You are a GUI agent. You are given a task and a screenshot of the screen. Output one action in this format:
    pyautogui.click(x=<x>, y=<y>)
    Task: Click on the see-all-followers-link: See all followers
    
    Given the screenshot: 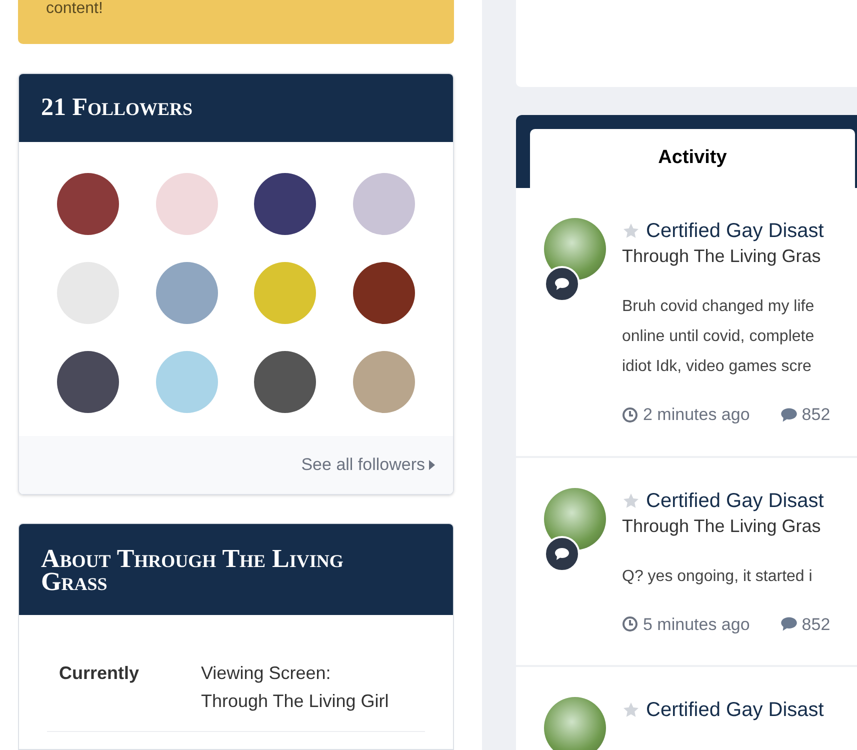 What is the action you would take?
    pyautogui.click(x=368, y=465)
    